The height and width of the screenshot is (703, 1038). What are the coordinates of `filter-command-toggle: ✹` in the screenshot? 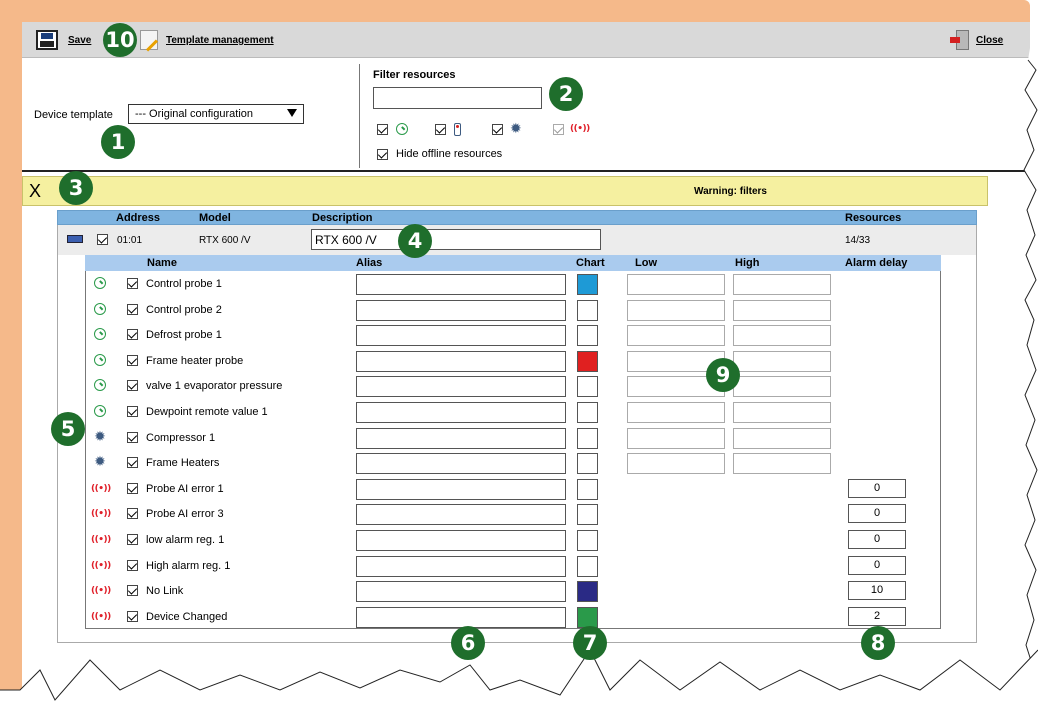 It's located at (507, 129).